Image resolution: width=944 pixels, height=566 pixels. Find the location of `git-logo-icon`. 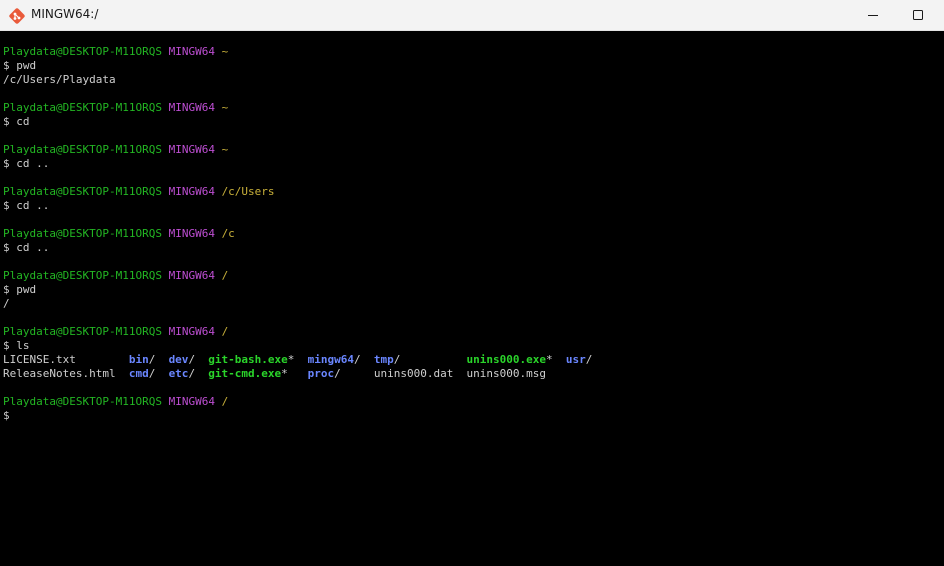

git-logo-icon is located at coordinates (17, 16).